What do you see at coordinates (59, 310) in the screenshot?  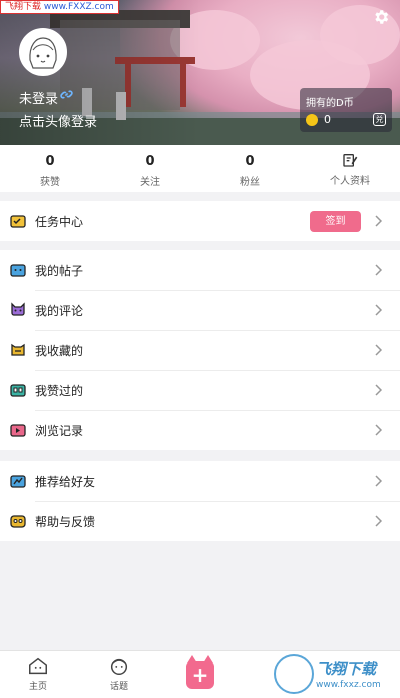 I see `menu-item-label: 我的评论` at bounding box center [59, 310].